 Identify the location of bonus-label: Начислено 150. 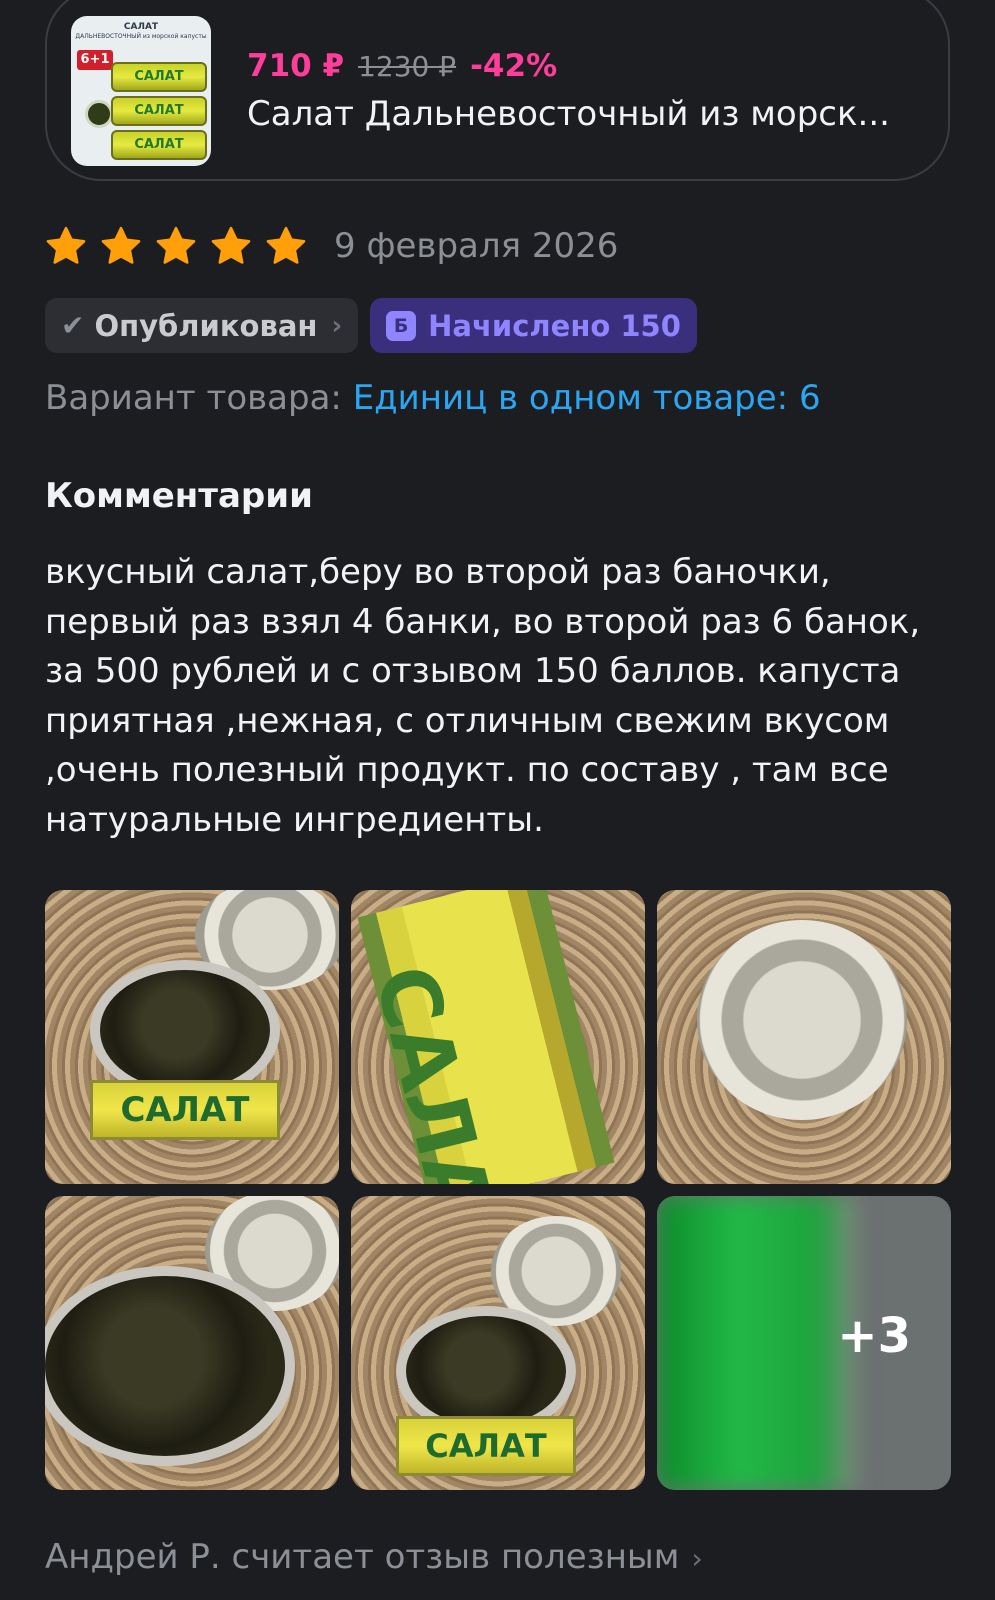
(554, 325).